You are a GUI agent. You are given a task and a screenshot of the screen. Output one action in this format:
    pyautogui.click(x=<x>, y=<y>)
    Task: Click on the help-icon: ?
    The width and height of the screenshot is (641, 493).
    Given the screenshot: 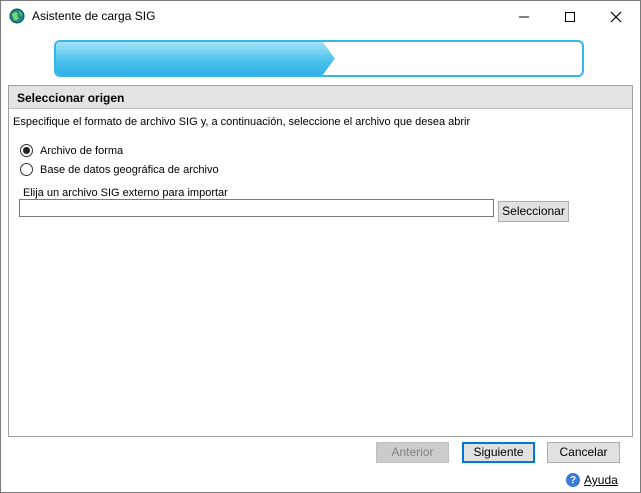 What is the action you would take?
    pyautogui.click(x=573, y=480)
    